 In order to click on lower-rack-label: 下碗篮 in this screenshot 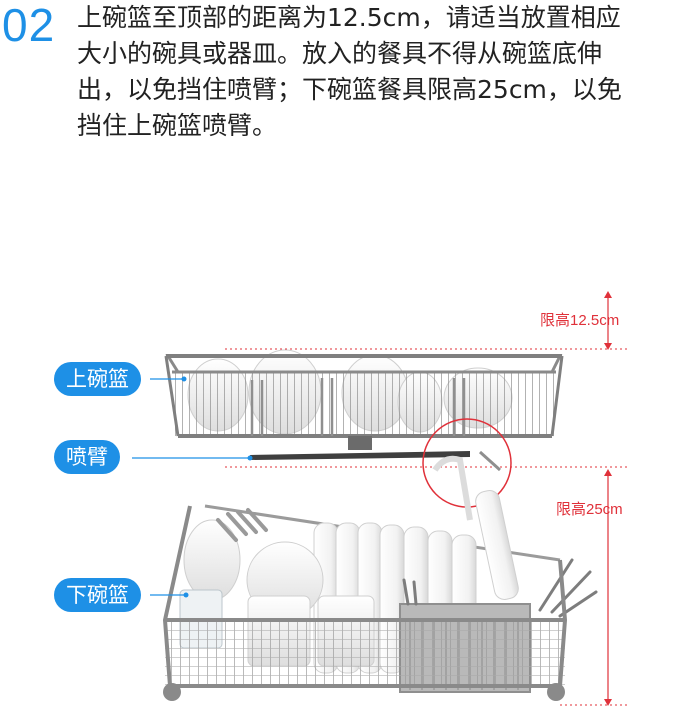, I will do `click(97, 595)`.